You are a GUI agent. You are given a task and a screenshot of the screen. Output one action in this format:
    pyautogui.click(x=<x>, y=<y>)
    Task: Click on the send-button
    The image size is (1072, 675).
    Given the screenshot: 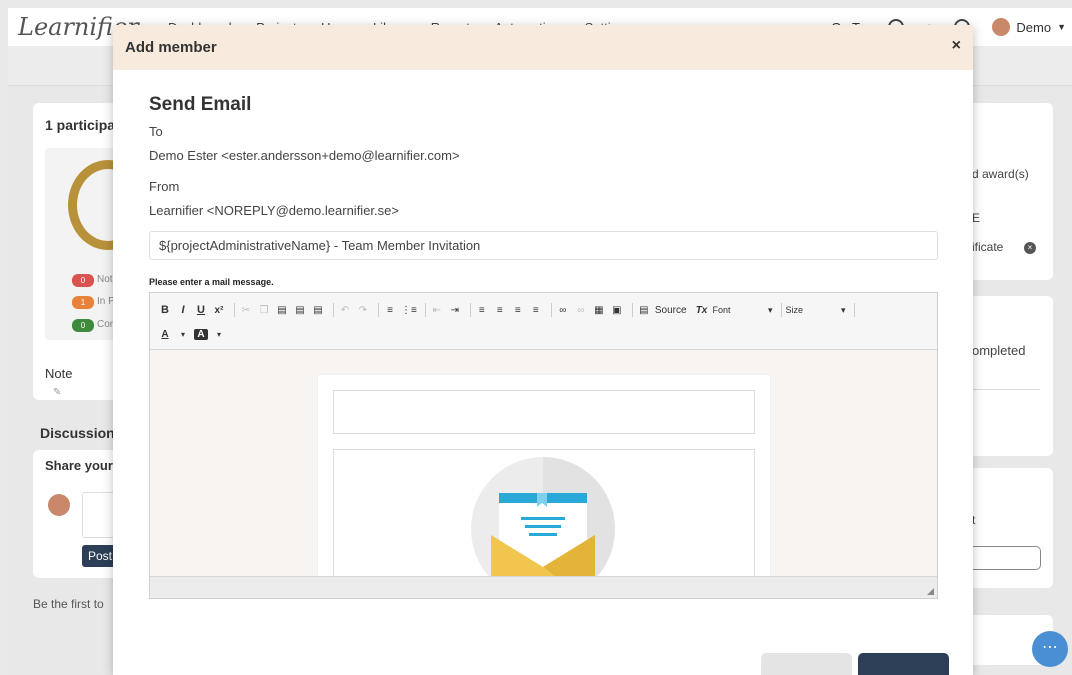 What is the action you would take?
    pyautogui.click(x=903, y=664)
    